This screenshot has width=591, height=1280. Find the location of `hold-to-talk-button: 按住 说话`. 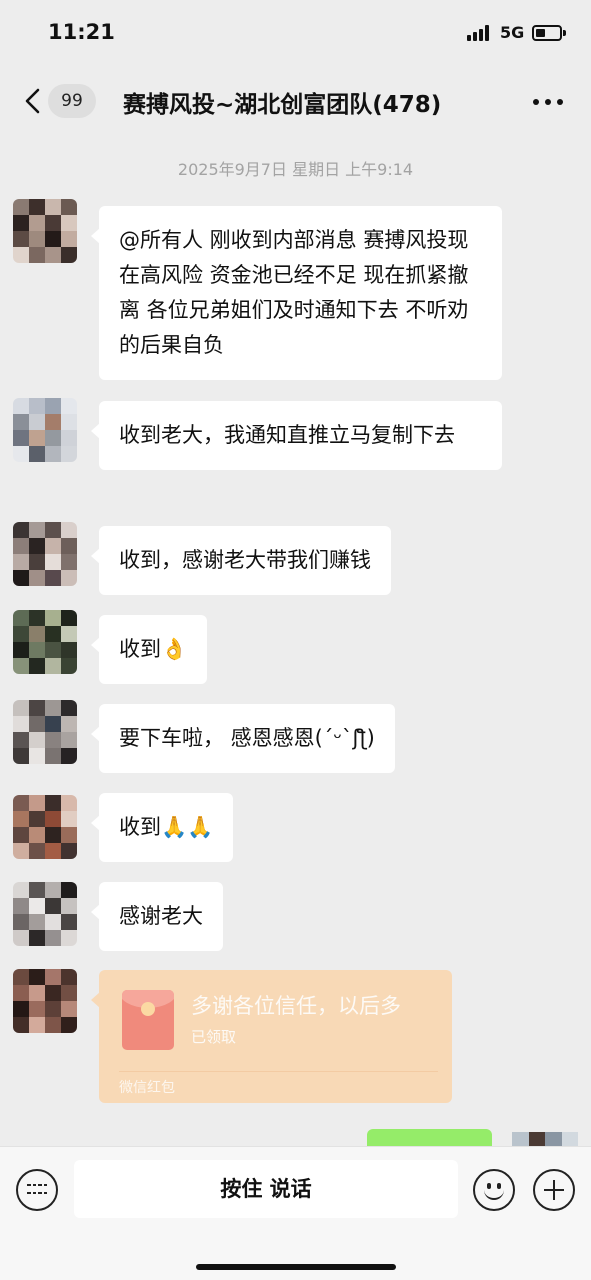

hold-to-talk-button: 按住 说话 is located at coordinates (266, 1189).